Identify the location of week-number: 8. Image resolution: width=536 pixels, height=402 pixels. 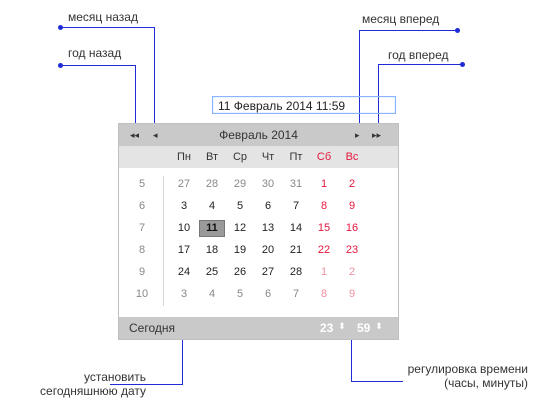
(142, 250).